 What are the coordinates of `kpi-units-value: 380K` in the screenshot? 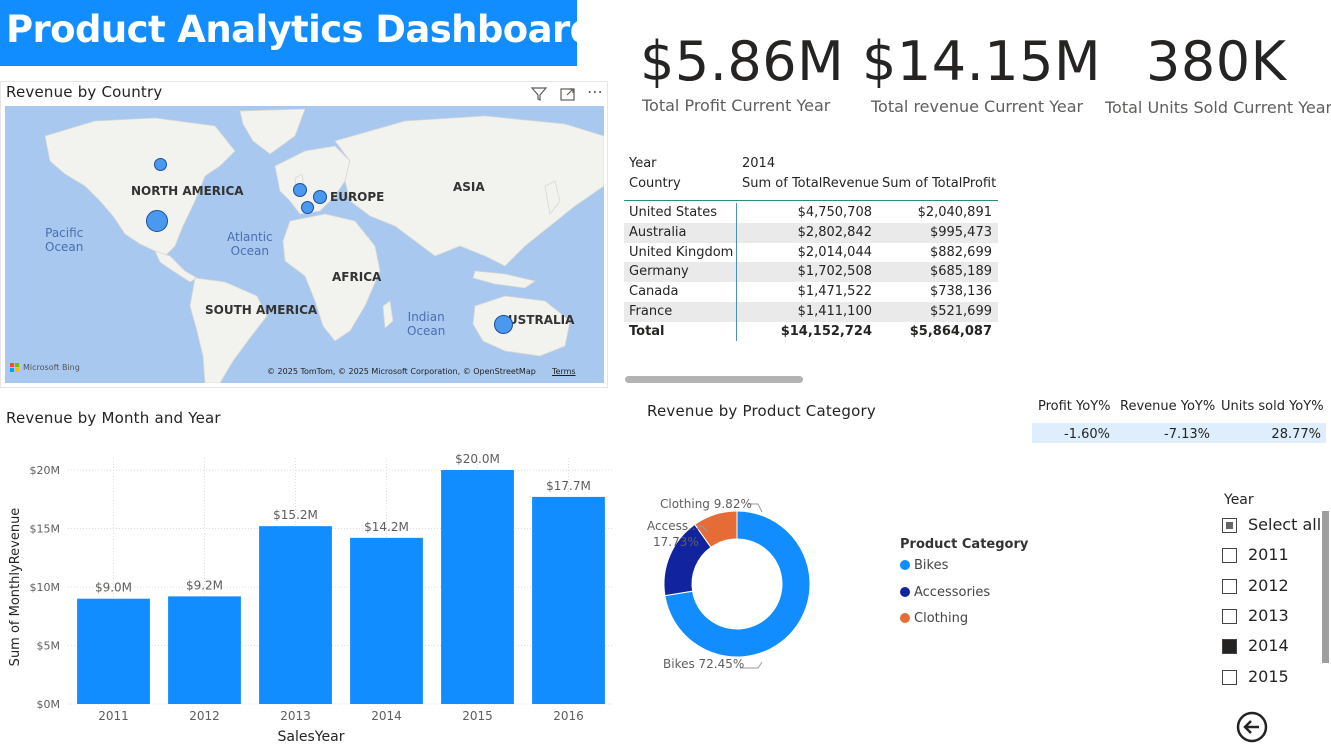 It's located at (1216, 61).